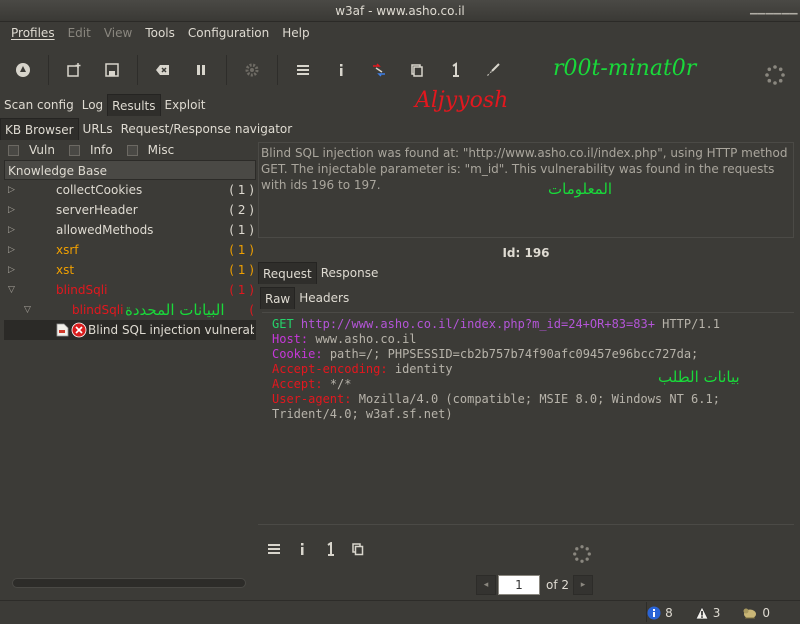  Describe the element at coordinates (493, 70) in the screenshot. I see `tools-button` at that location.